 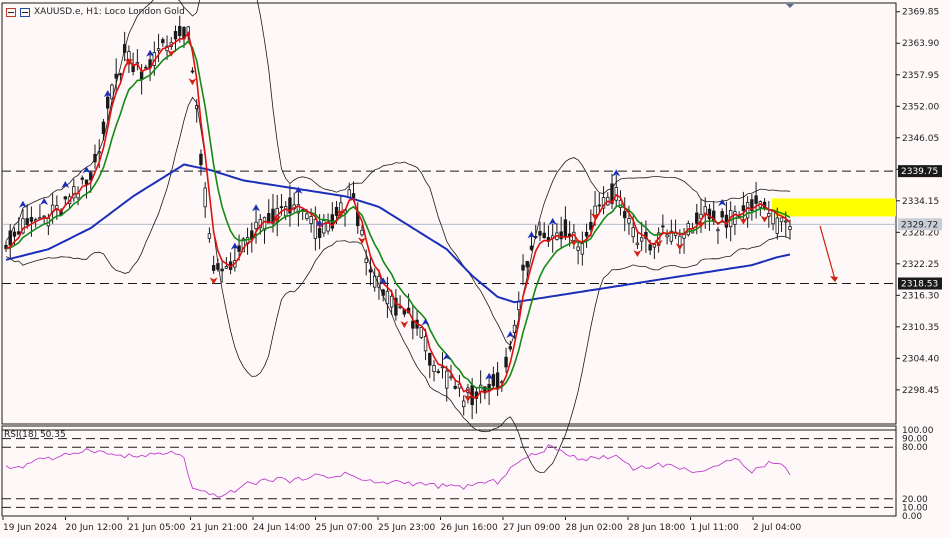 I want to click on symbol-label: XAUUSD.e, H1: Loco London Gold, so click(x=109, y=12).